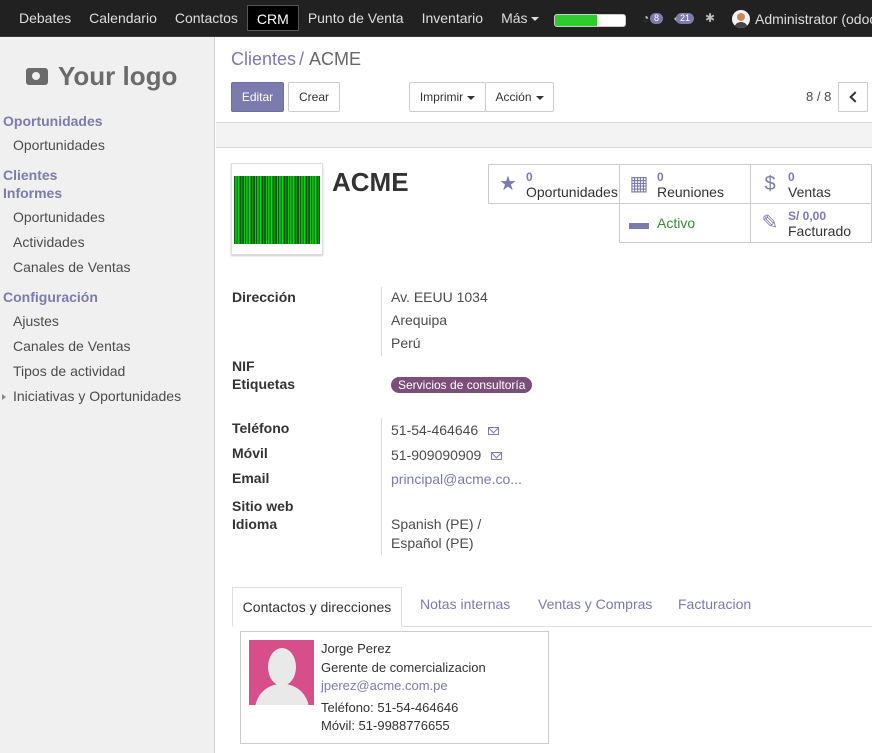  What do you see at coordinates (335, 59) in the screenshot?
I see `breadcrumb-current: ACME` at bounding box center [335, 59].